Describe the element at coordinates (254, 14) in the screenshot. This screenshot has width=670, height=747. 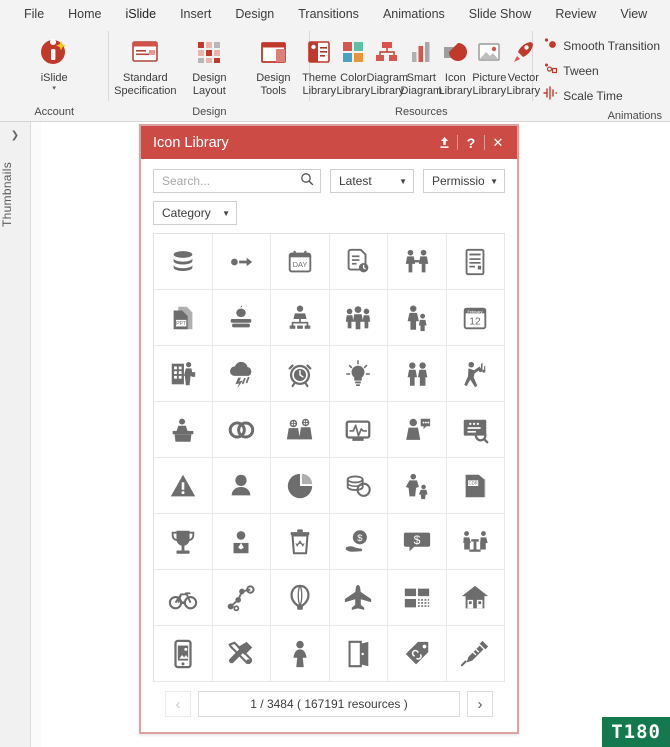
I see `menu-item-design: Design` at that location.